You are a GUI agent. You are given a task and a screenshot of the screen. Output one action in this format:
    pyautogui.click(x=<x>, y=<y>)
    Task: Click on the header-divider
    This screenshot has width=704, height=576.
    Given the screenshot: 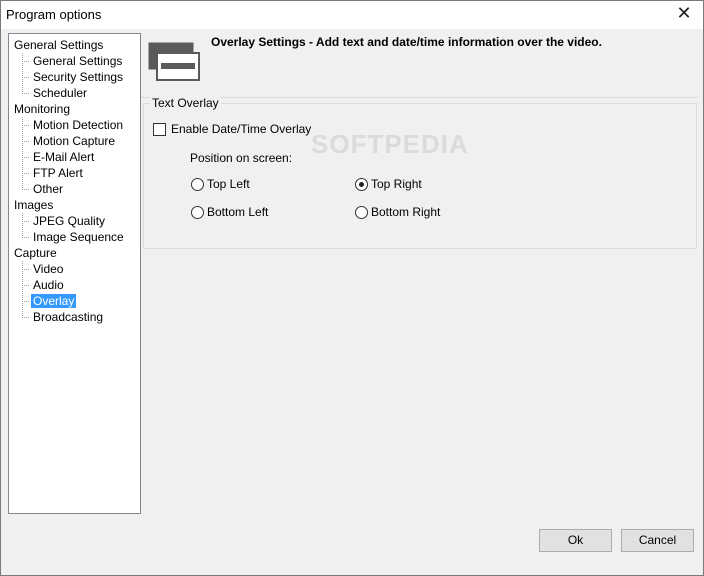 What is the action you would take?
    pyautogui.click(x=419, y=97)
    